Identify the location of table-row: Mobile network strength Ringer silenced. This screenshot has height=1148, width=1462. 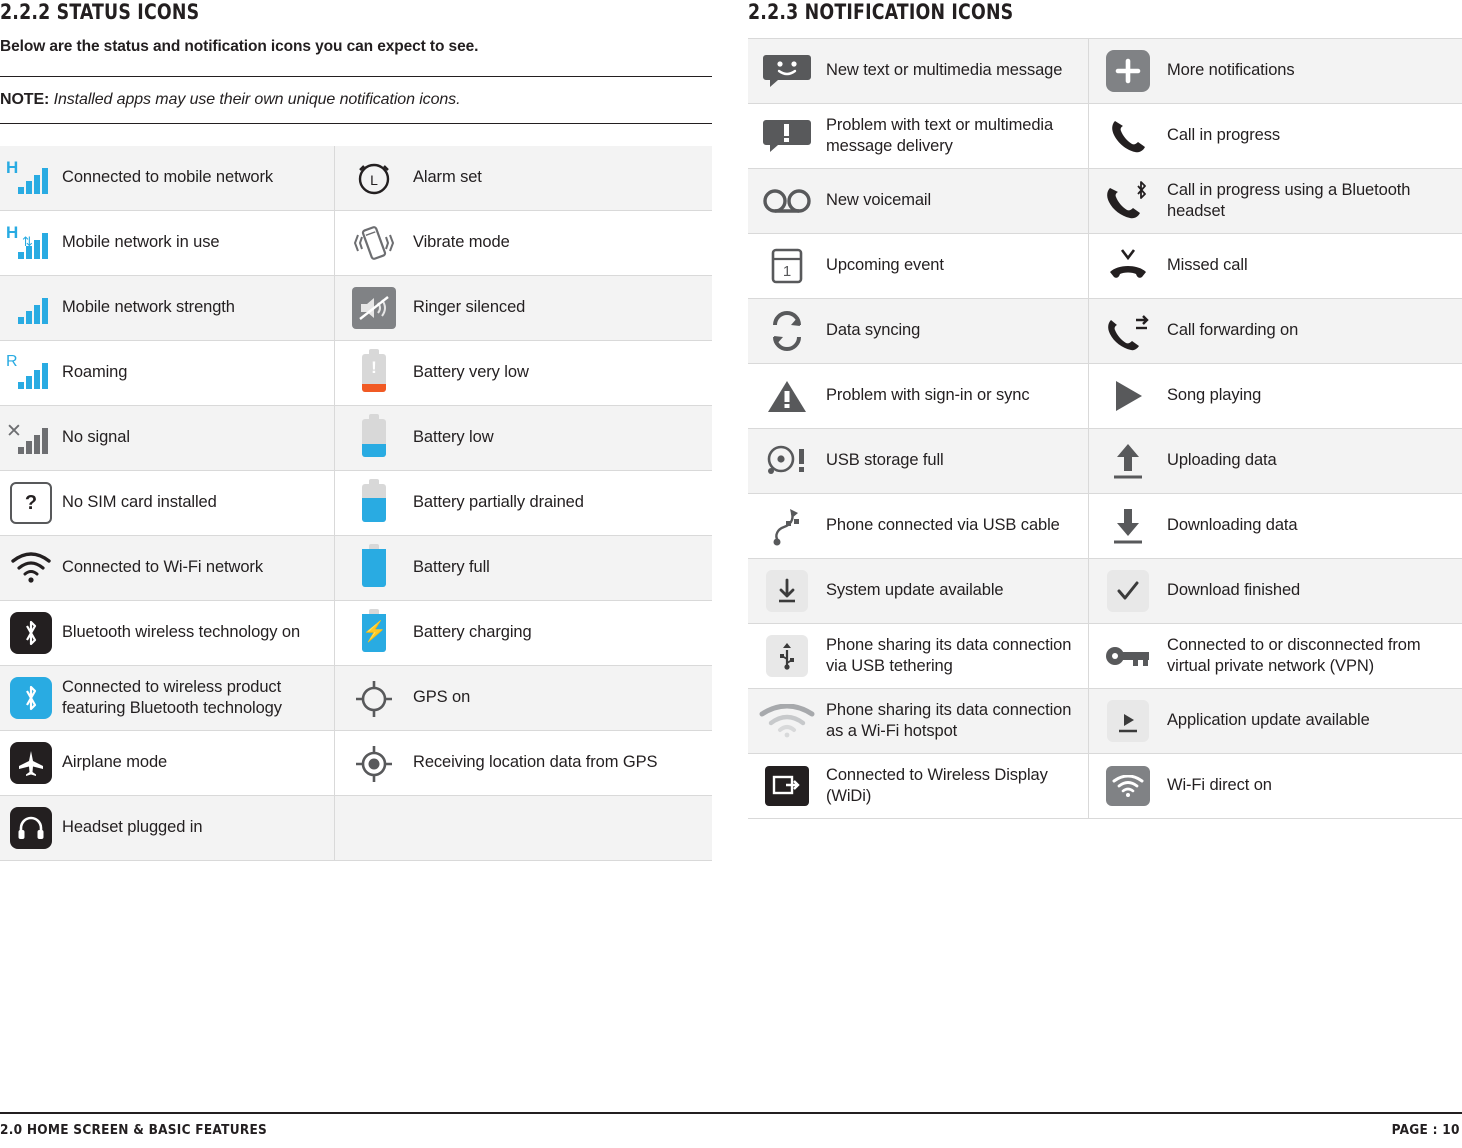
(356, 308).